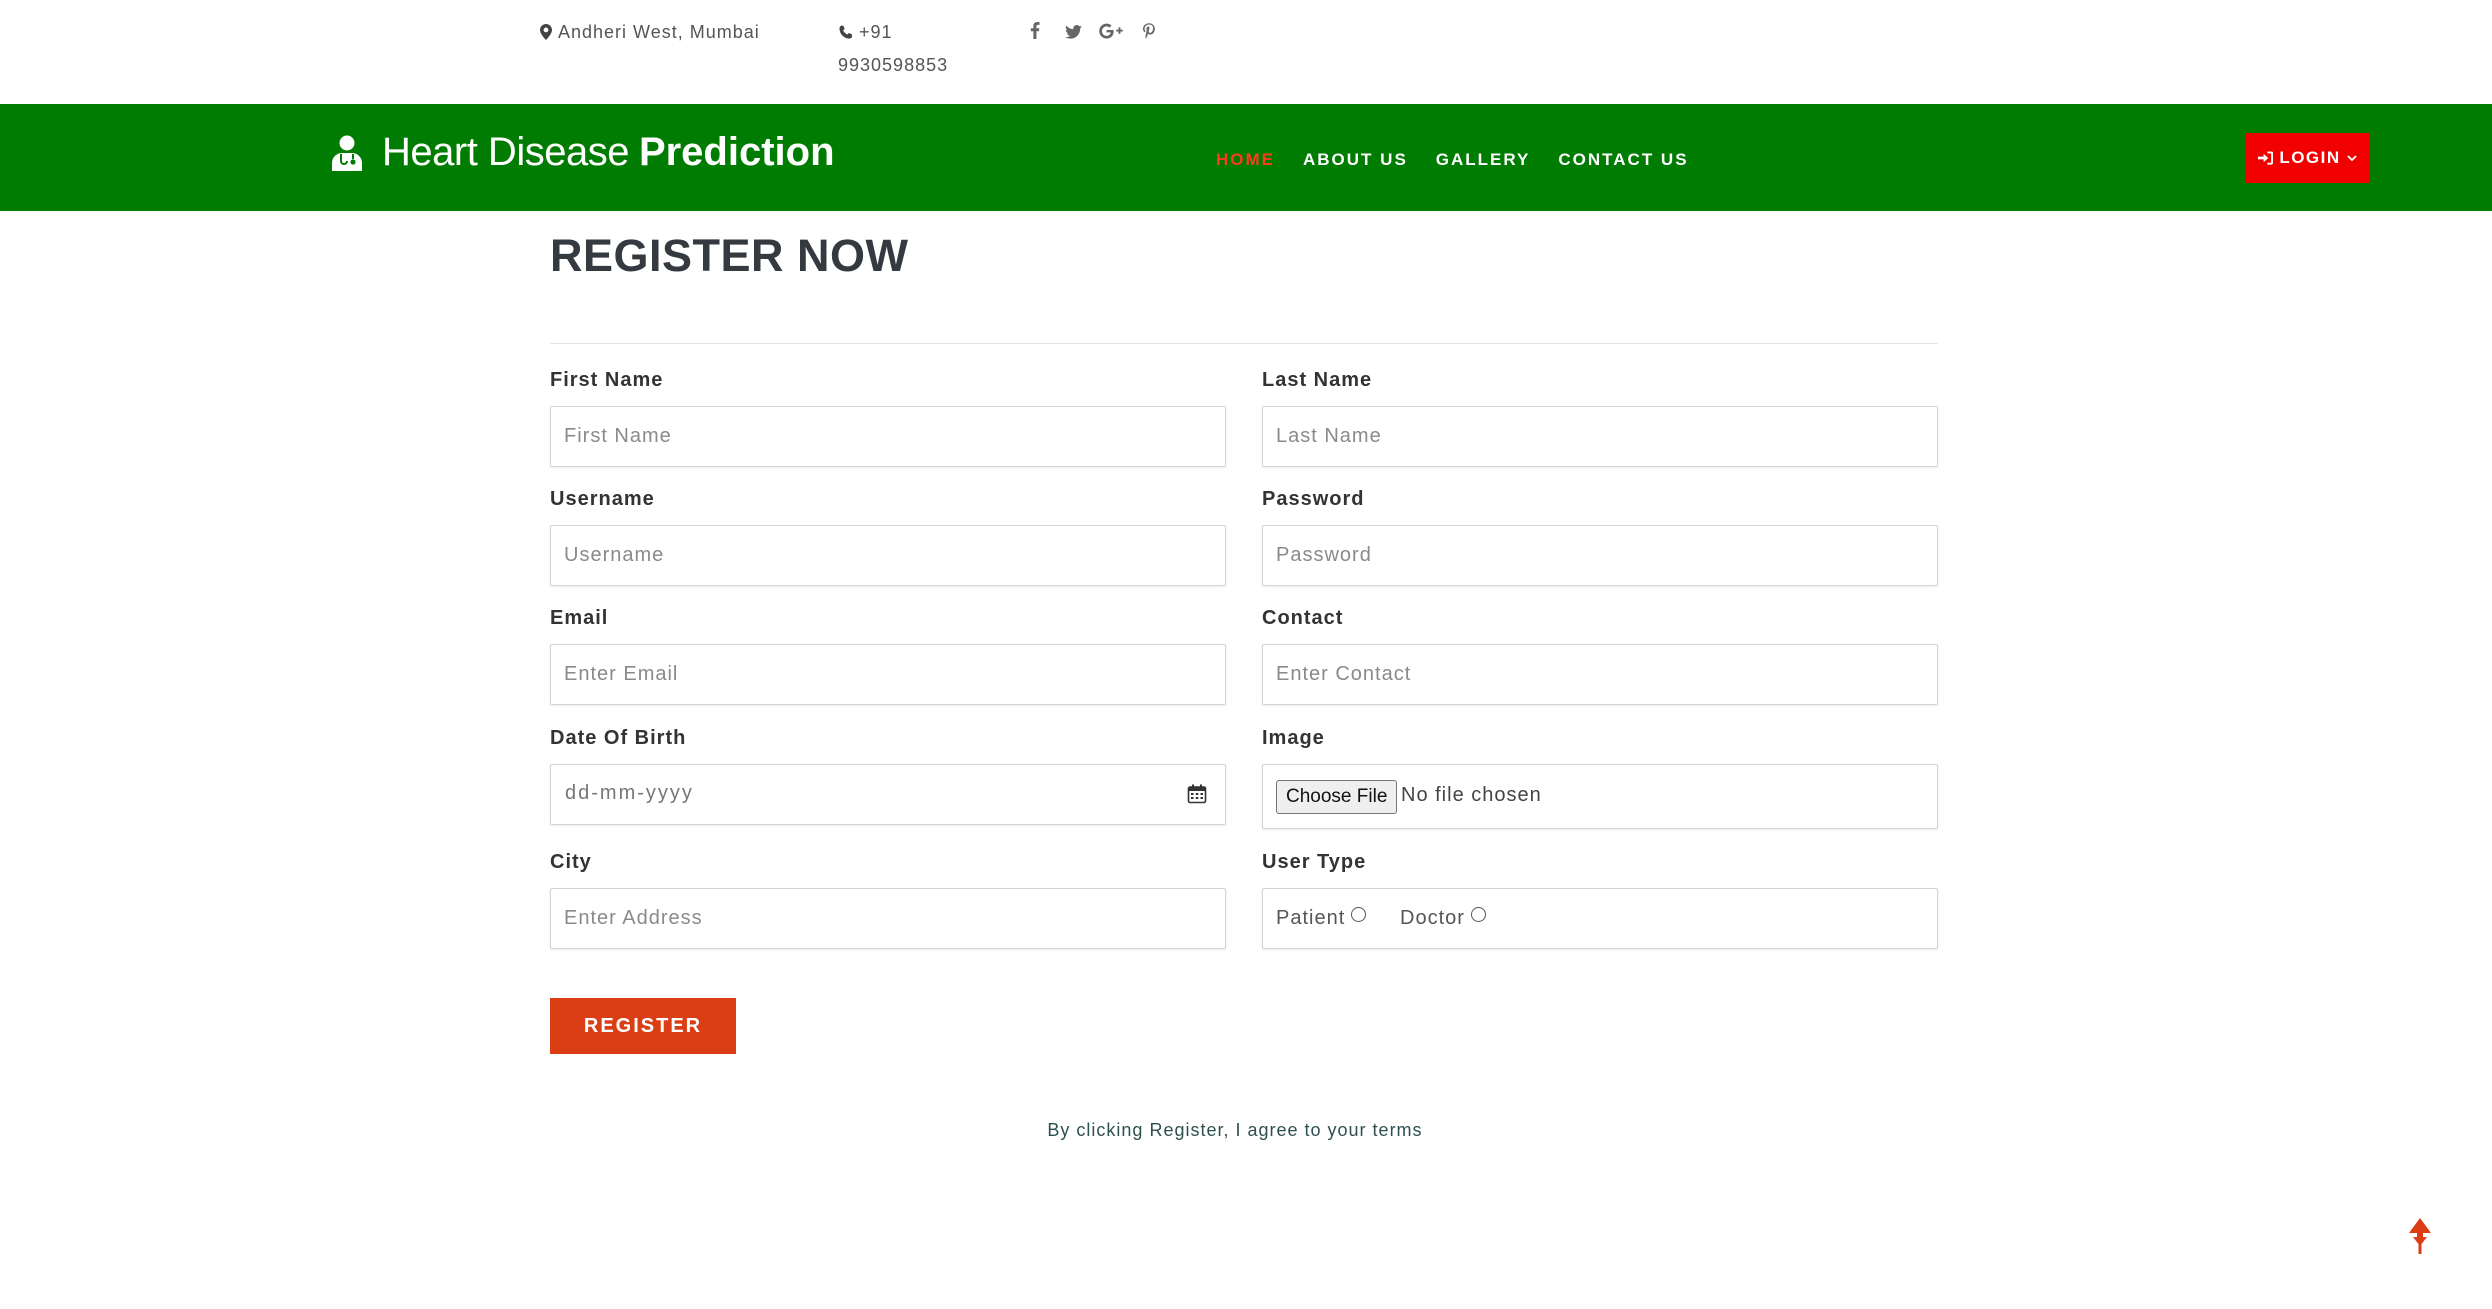  I want to click on city-input, so click(888, 918).